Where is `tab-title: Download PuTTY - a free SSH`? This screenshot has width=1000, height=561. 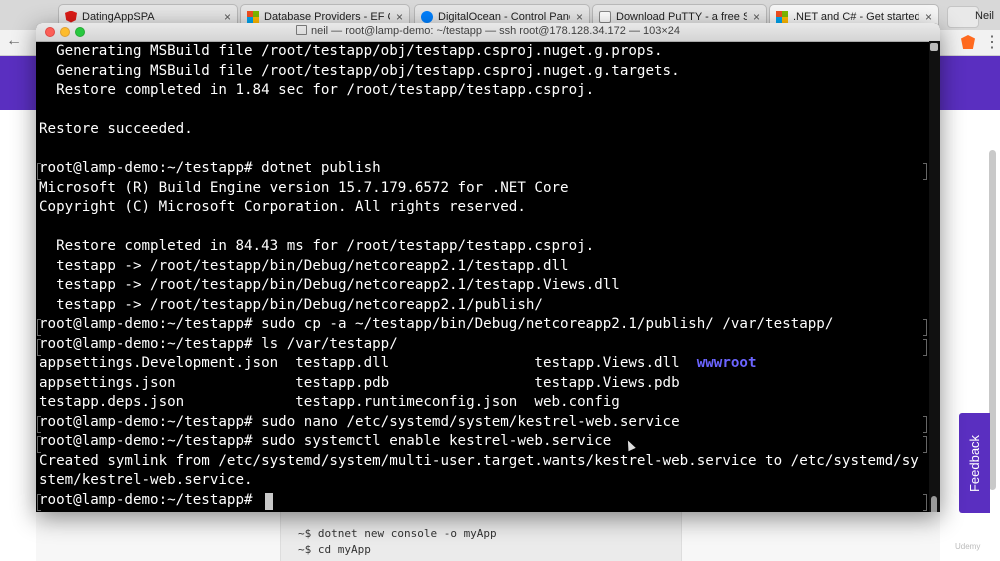 tab-title: Download PuTTY - a free SSH is located at coordinates (681, 16).